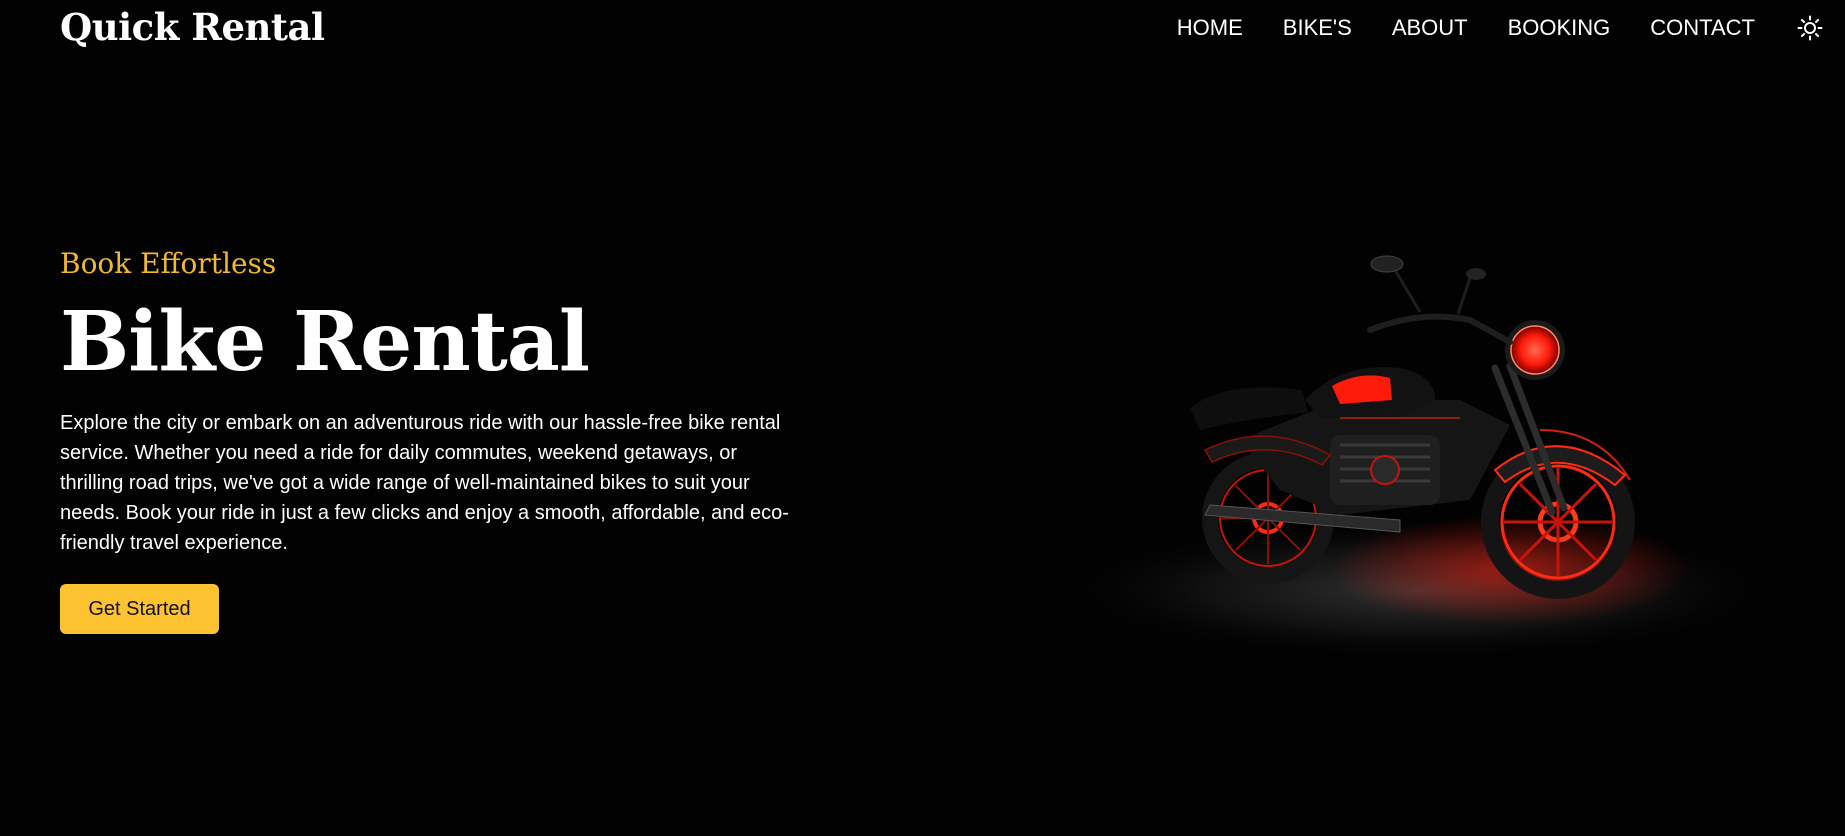  What do you see at coordinates (1481, 28) in the screenshot?
I see `main-nav: HOME BIKE'S ABOUT BOOKING CONTACT` at bounding box center [1481, 28].